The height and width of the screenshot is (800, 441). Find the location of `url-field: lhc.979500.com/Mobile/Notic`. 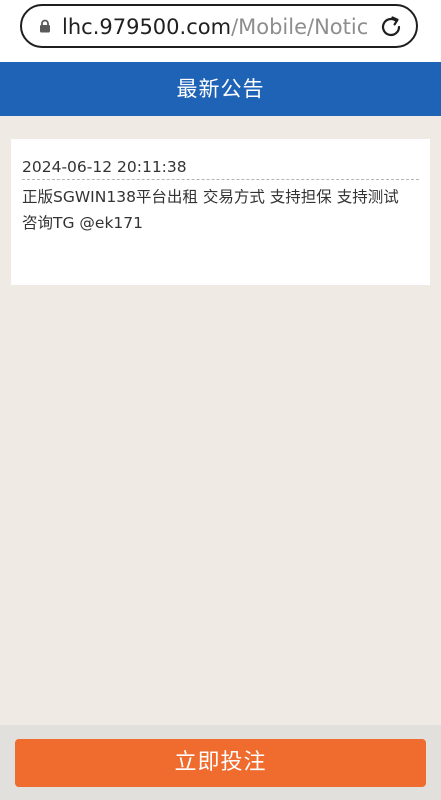

url-field: lhc.979500.com/Mobile/Notic is located at coordinates (219, 26).